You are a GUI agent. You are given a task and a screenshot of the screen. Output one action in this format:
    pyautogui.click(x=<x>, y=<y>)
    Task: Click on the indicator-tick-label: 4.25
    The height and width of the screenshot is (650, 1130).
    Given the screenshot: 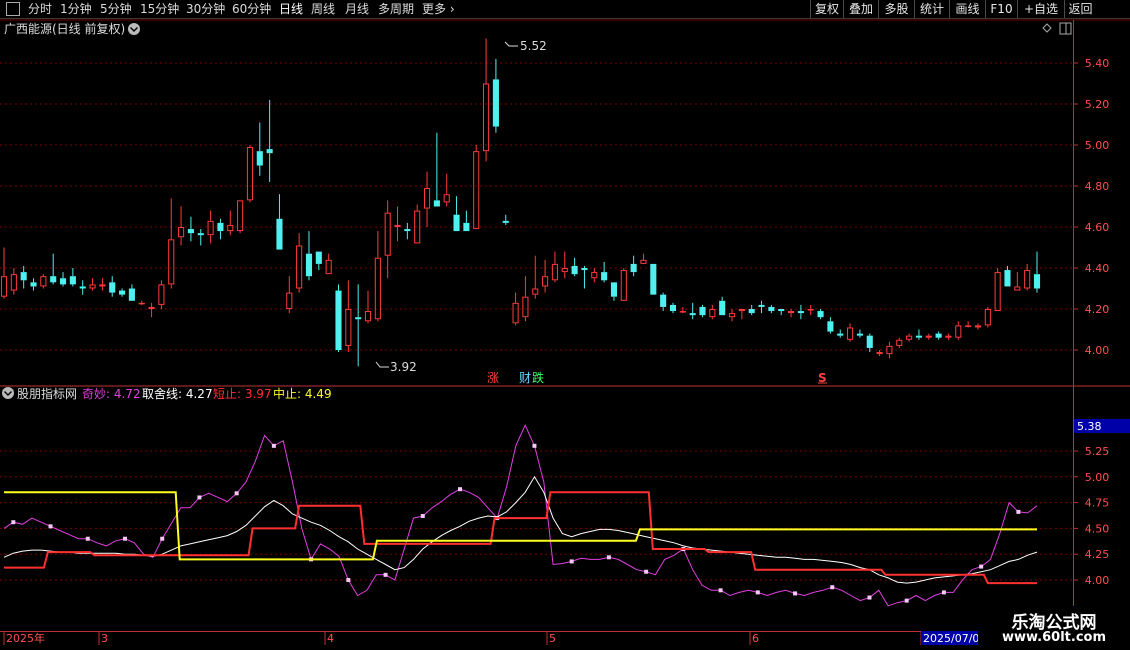 What is the action you would take?
    pyautogui.click(x=1097, y=554)
    